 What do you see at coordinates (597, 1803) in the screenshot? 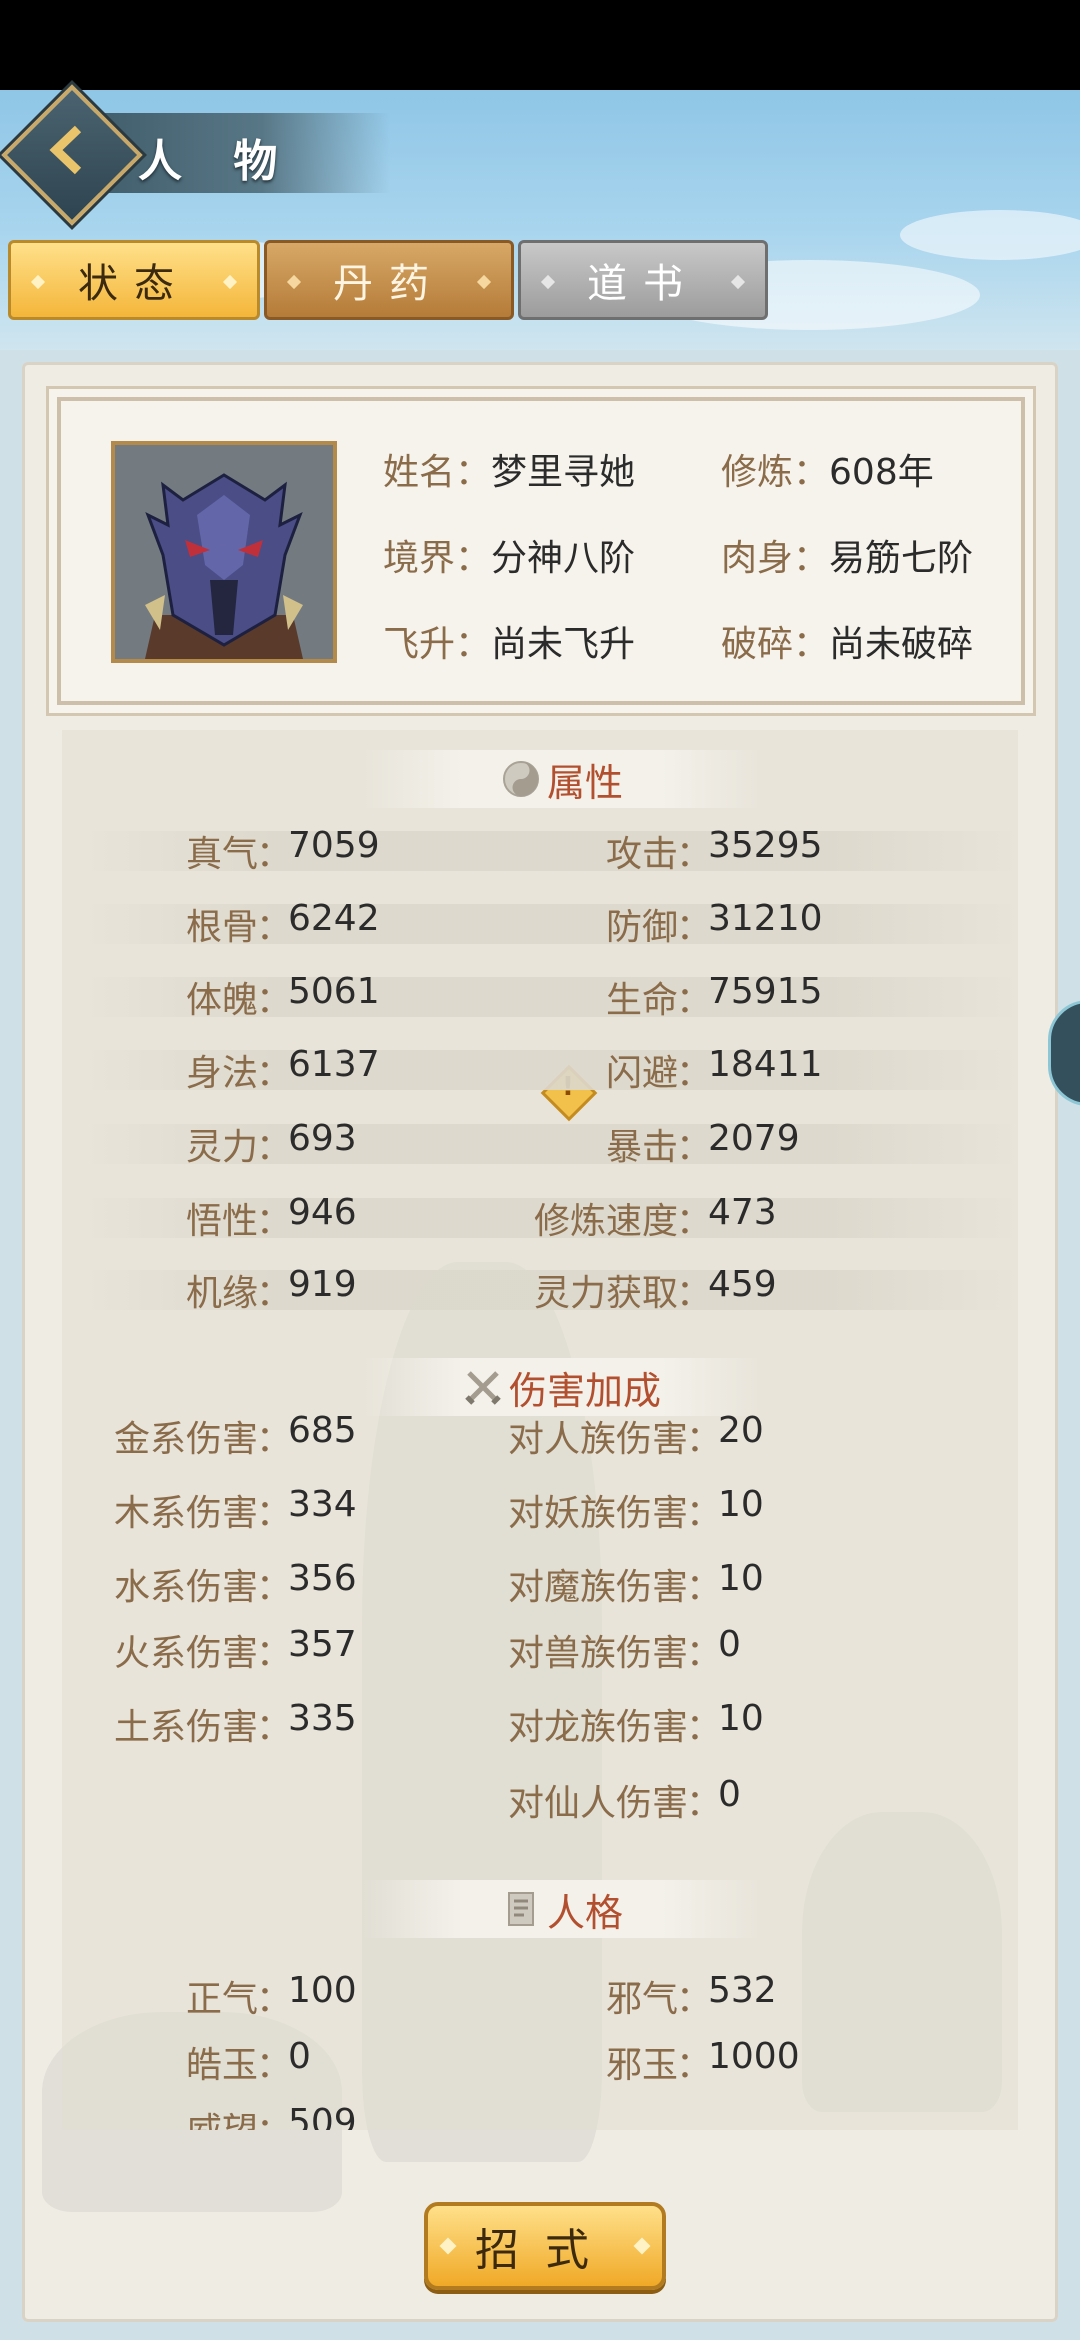
I see `damage-label: 对仙人伤害` at bounding box center [597, 1803].